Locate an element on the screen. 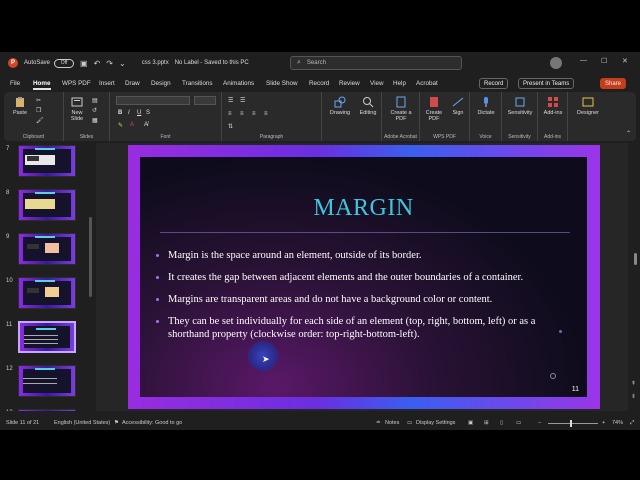 The width and height of the screenshot is (640, 480). format-painter-icon: 🖌 is located at coordinates (40, 120).